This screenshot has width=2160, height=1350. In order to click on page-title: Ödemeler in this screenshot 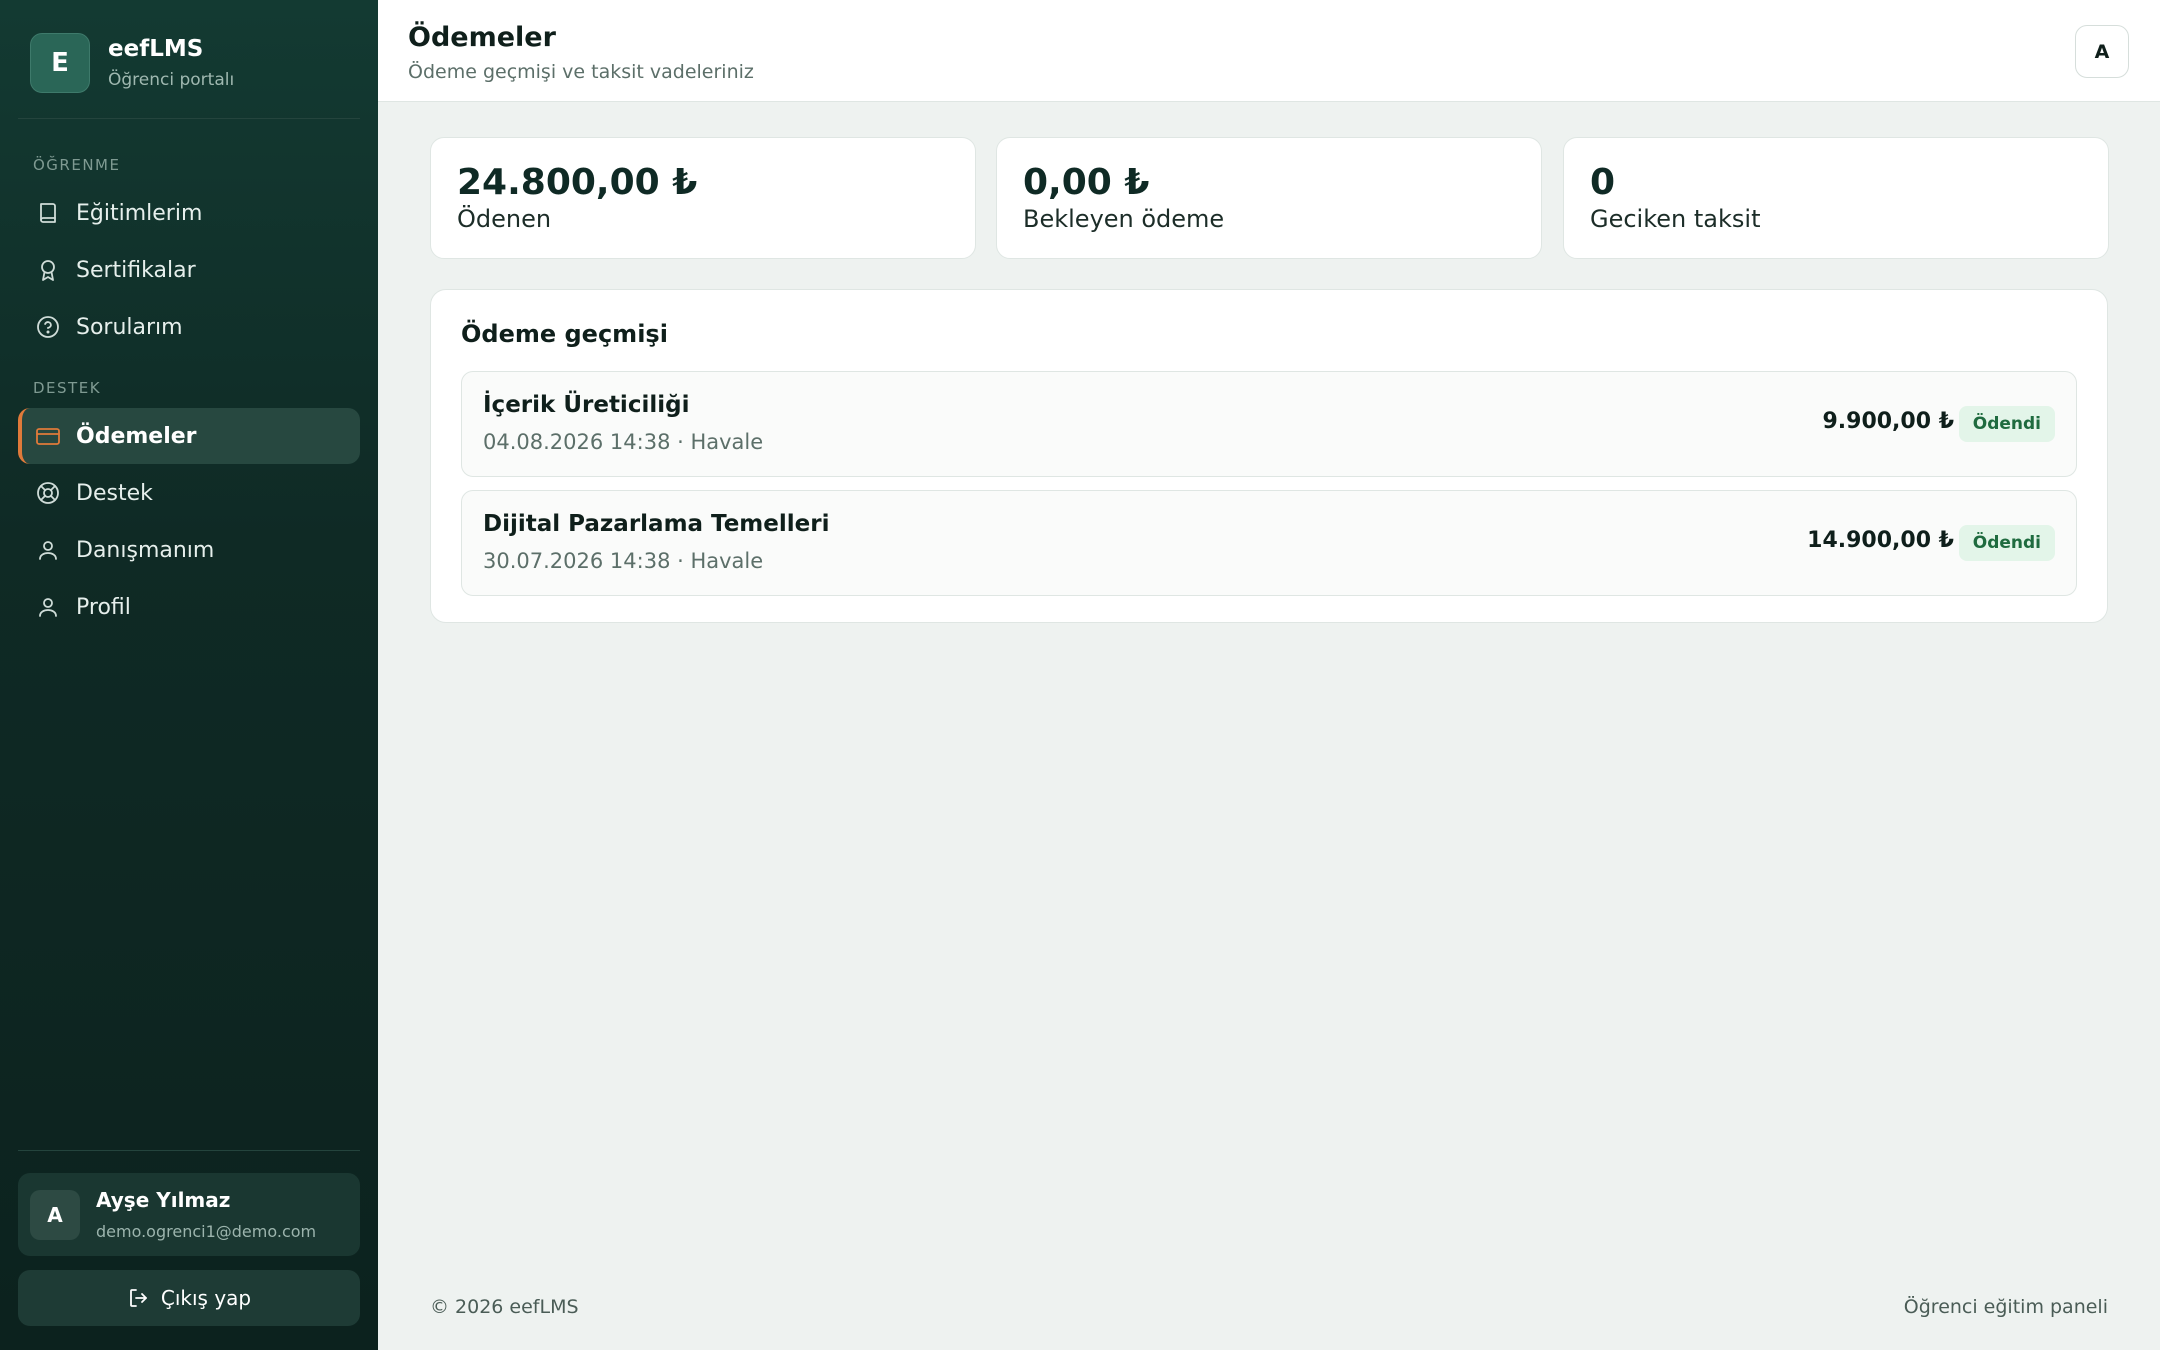, I will do `click(482, 37)`.